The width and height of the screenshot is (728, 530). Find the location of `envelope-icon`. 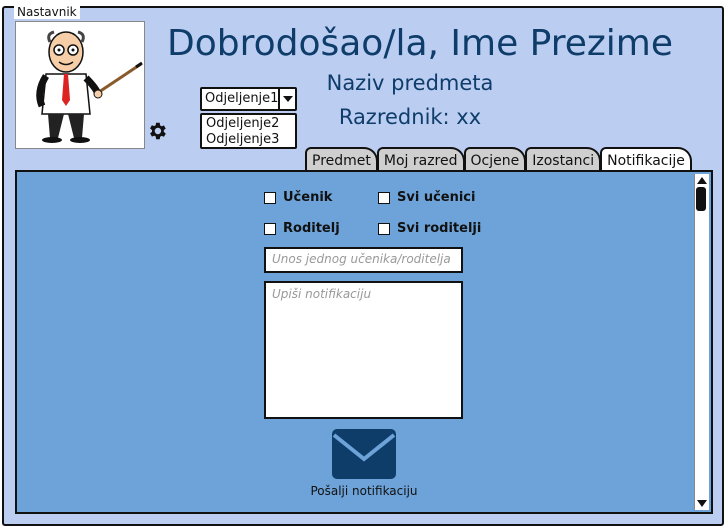

envelope-icon is located at coordinates (364, 454).